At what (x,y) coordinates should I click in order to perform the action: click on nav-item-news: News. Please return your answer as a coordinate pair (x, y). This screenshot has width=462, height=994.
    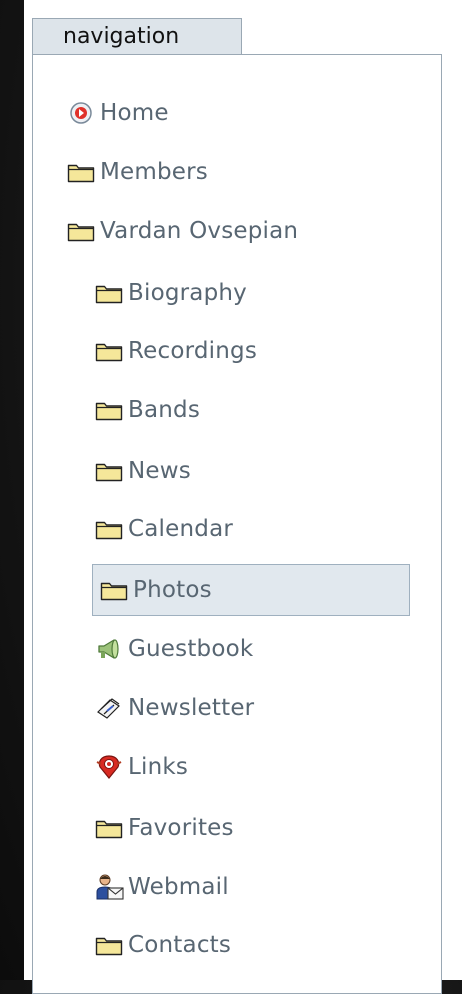
    Looking at the image, I should click on (142, 471).